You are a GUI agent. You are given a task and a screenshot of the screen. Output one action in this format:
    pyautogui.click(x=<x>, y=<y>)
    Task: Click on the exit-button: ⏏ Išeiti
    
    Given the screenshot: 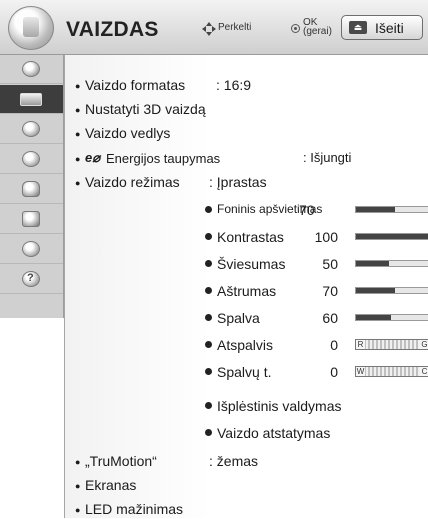 What is the action you would take?
    pyautogui.click(x=382, y=27)
    